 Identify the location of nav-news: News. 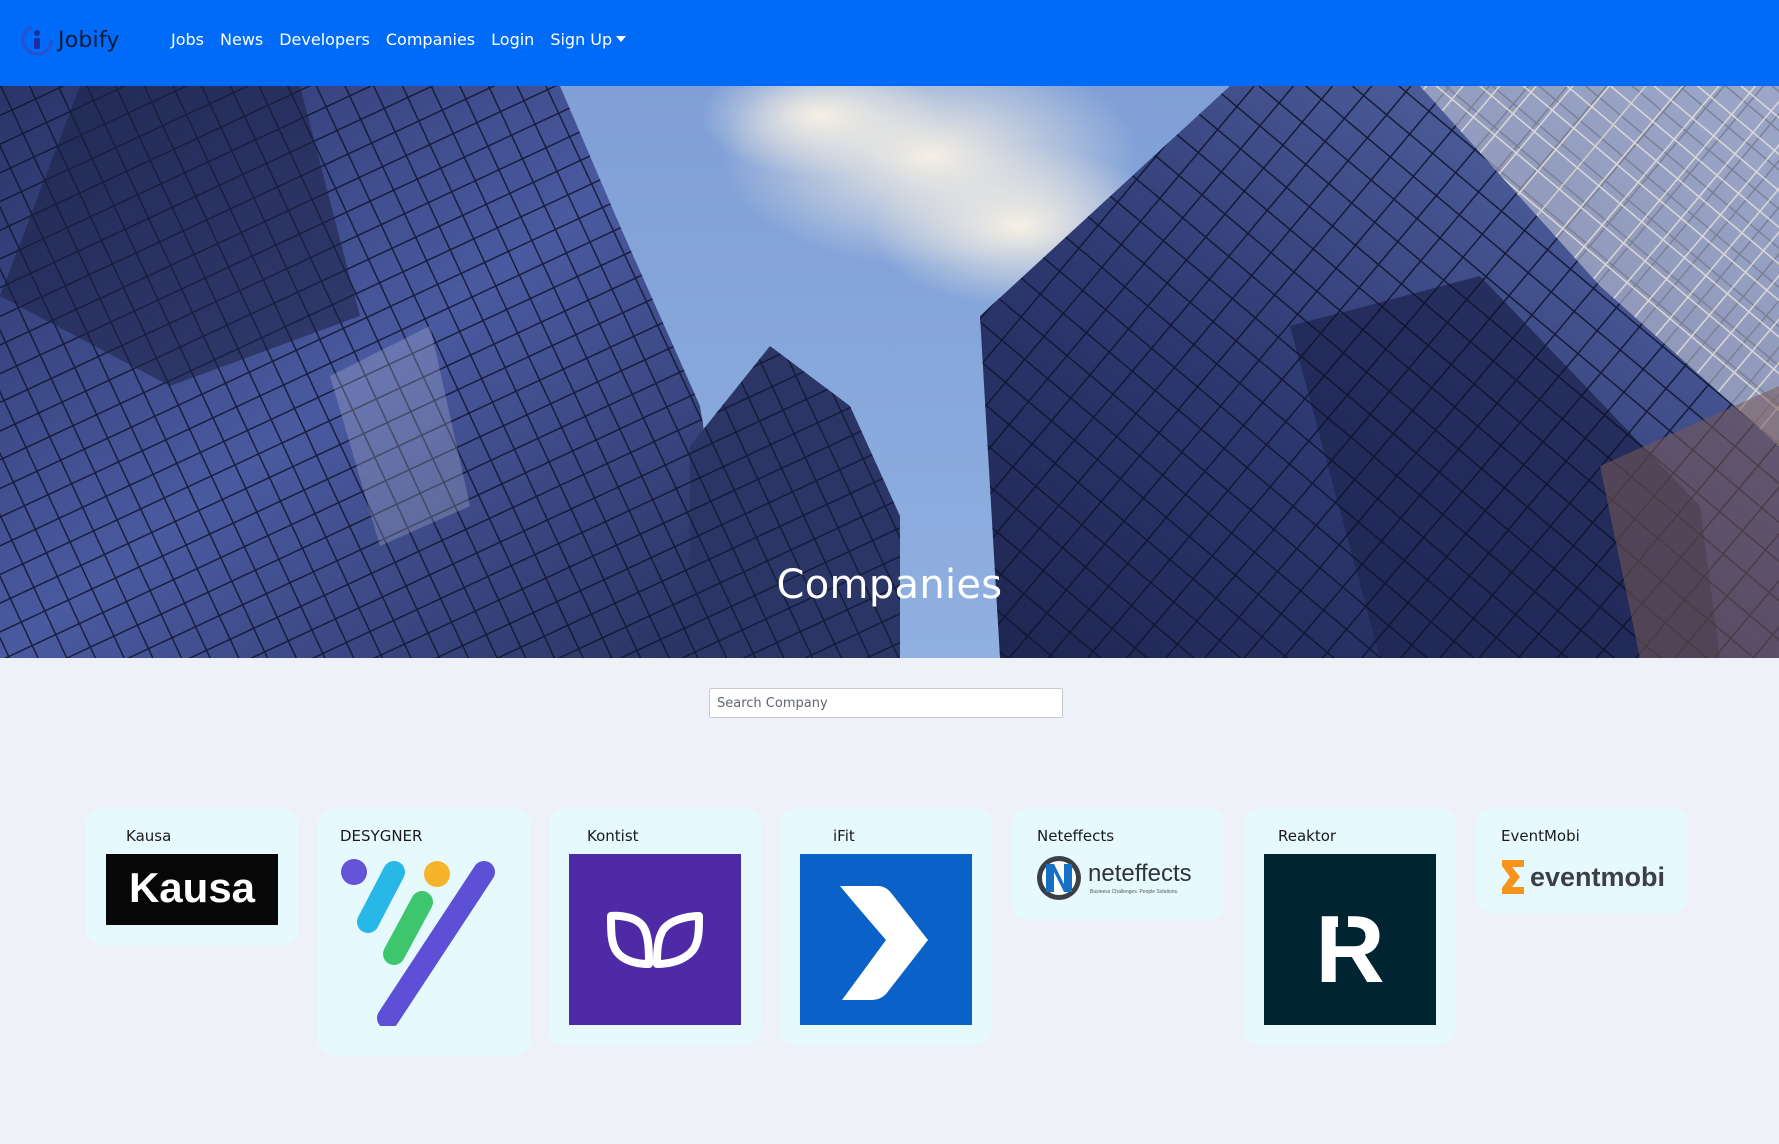
(241, 39).